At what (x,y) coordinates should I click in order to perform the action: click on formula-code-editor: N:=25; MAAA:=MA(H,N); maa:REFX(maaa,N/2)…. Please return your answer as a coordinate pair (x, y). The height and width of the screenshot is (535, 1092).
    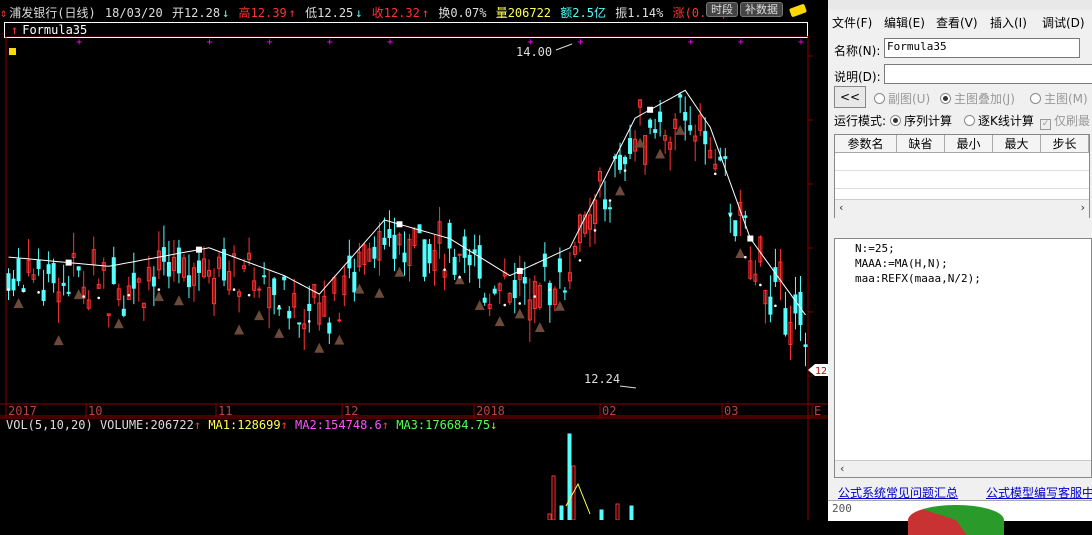
    Looking at the image, I should click on (963, 358).